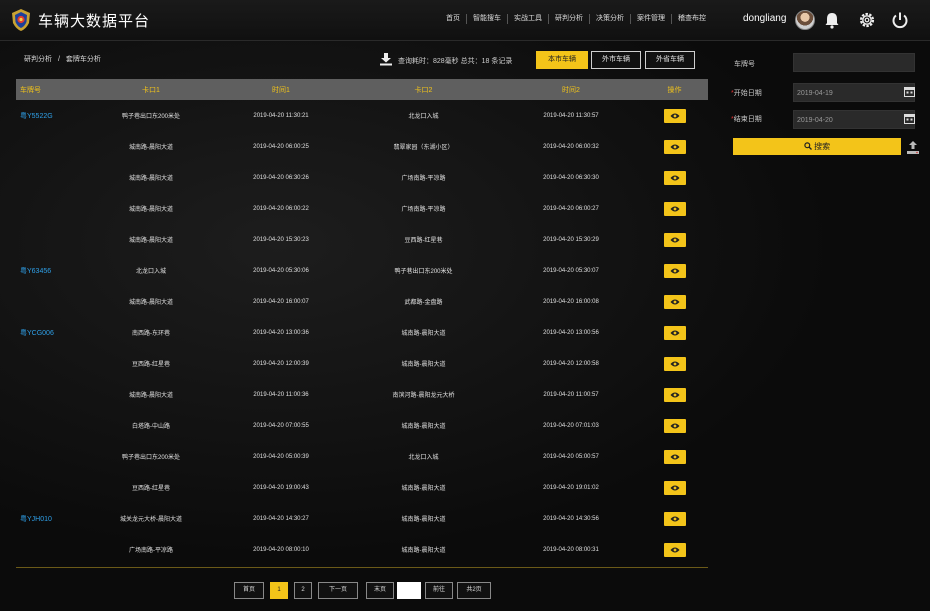 Image resolution: width=930 pixels, height=611 pixels. What do you see at coordinates (362, 567) in the screenshot?
I see `table-divider` at bounding box center [362, 567].